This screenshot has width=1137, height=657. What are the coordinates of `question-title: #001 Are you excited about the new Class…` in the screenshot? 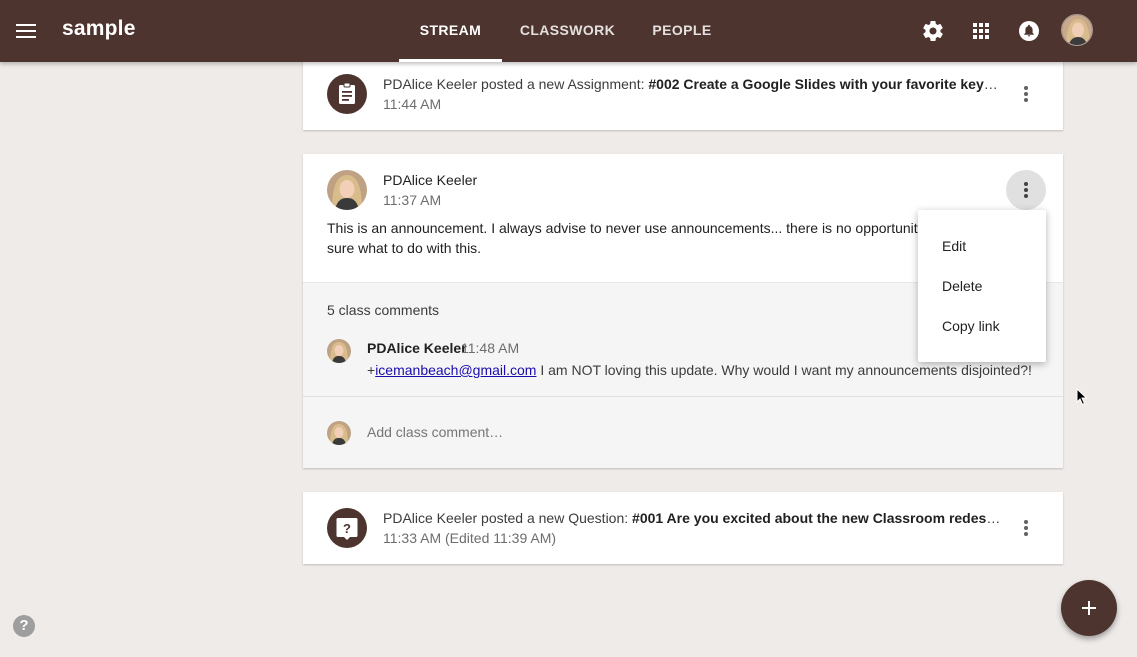 It's located at (817, 518).